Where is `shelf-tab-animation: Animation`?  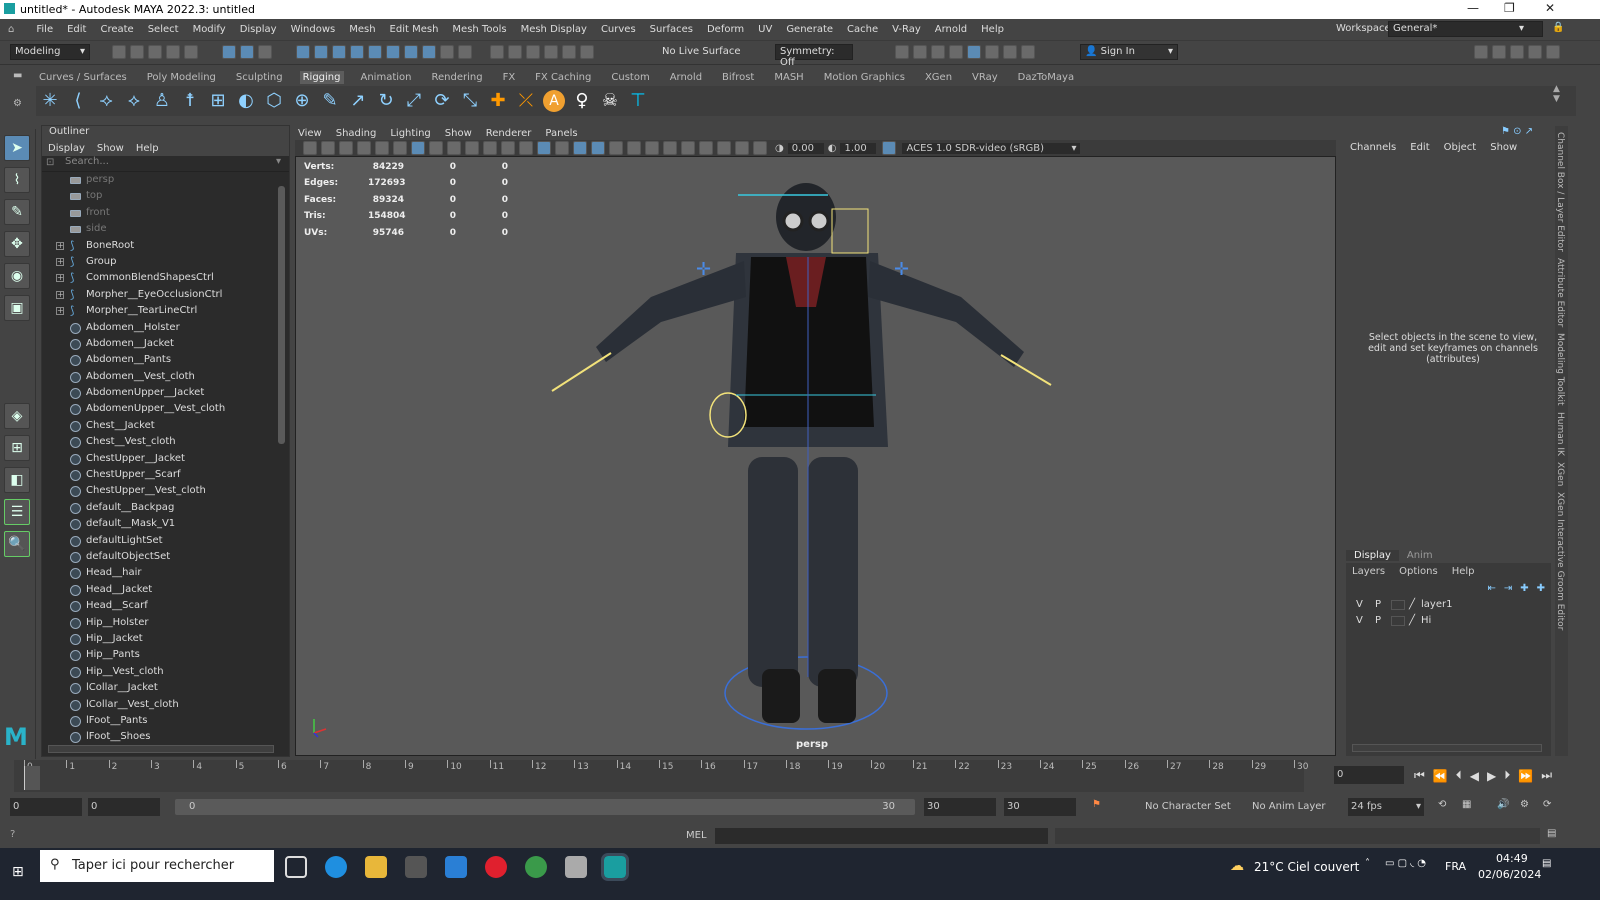
shelf-tab-animation: Animation is located at coordinates (386, 77).